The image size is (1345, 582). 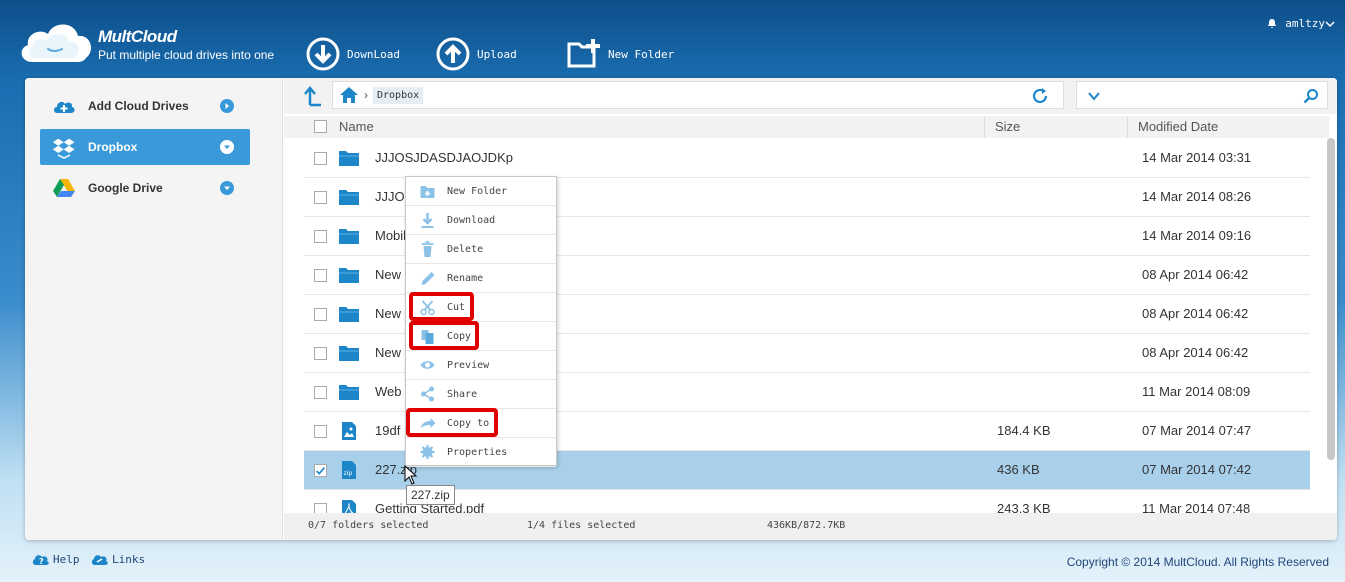 What do you see at coordinates (1305, 23) in the screenshot?
I see `username: amltzy` at bounding box center [1305, 23].